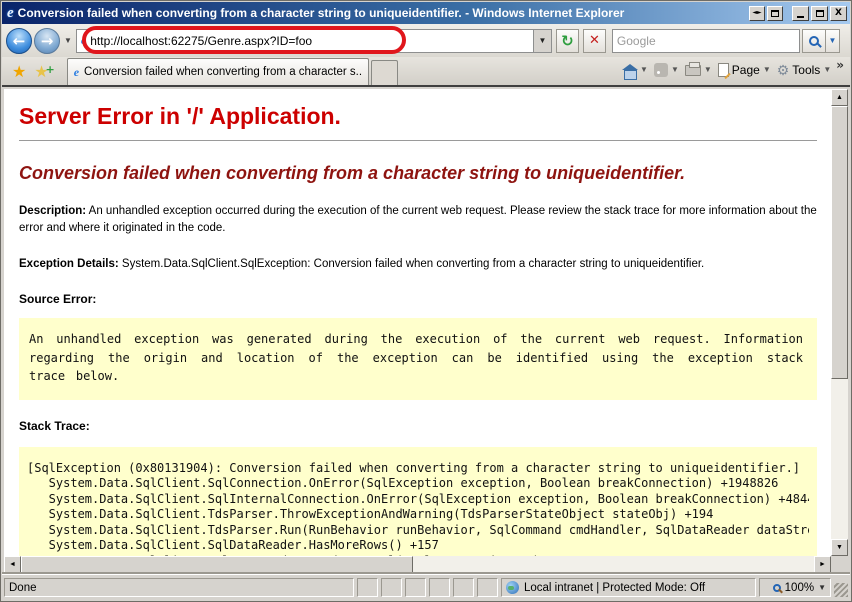 Image resolution: width=852 pixels, height=602 pixels. I want to click on intranet-globe-icon, so click(512, 587).